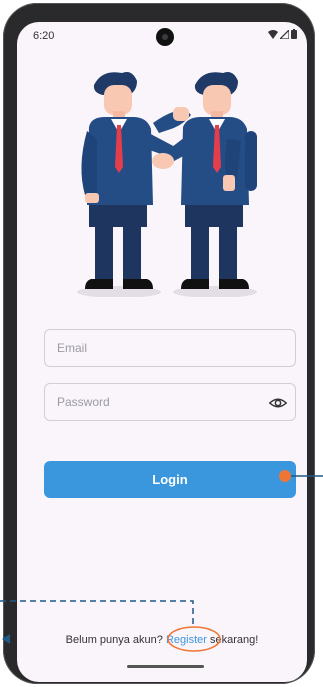 The image size is (323, 687). Describe the element at coordinates (194, 639) in the screenshot. I see `register-highlight-ring` at that location.